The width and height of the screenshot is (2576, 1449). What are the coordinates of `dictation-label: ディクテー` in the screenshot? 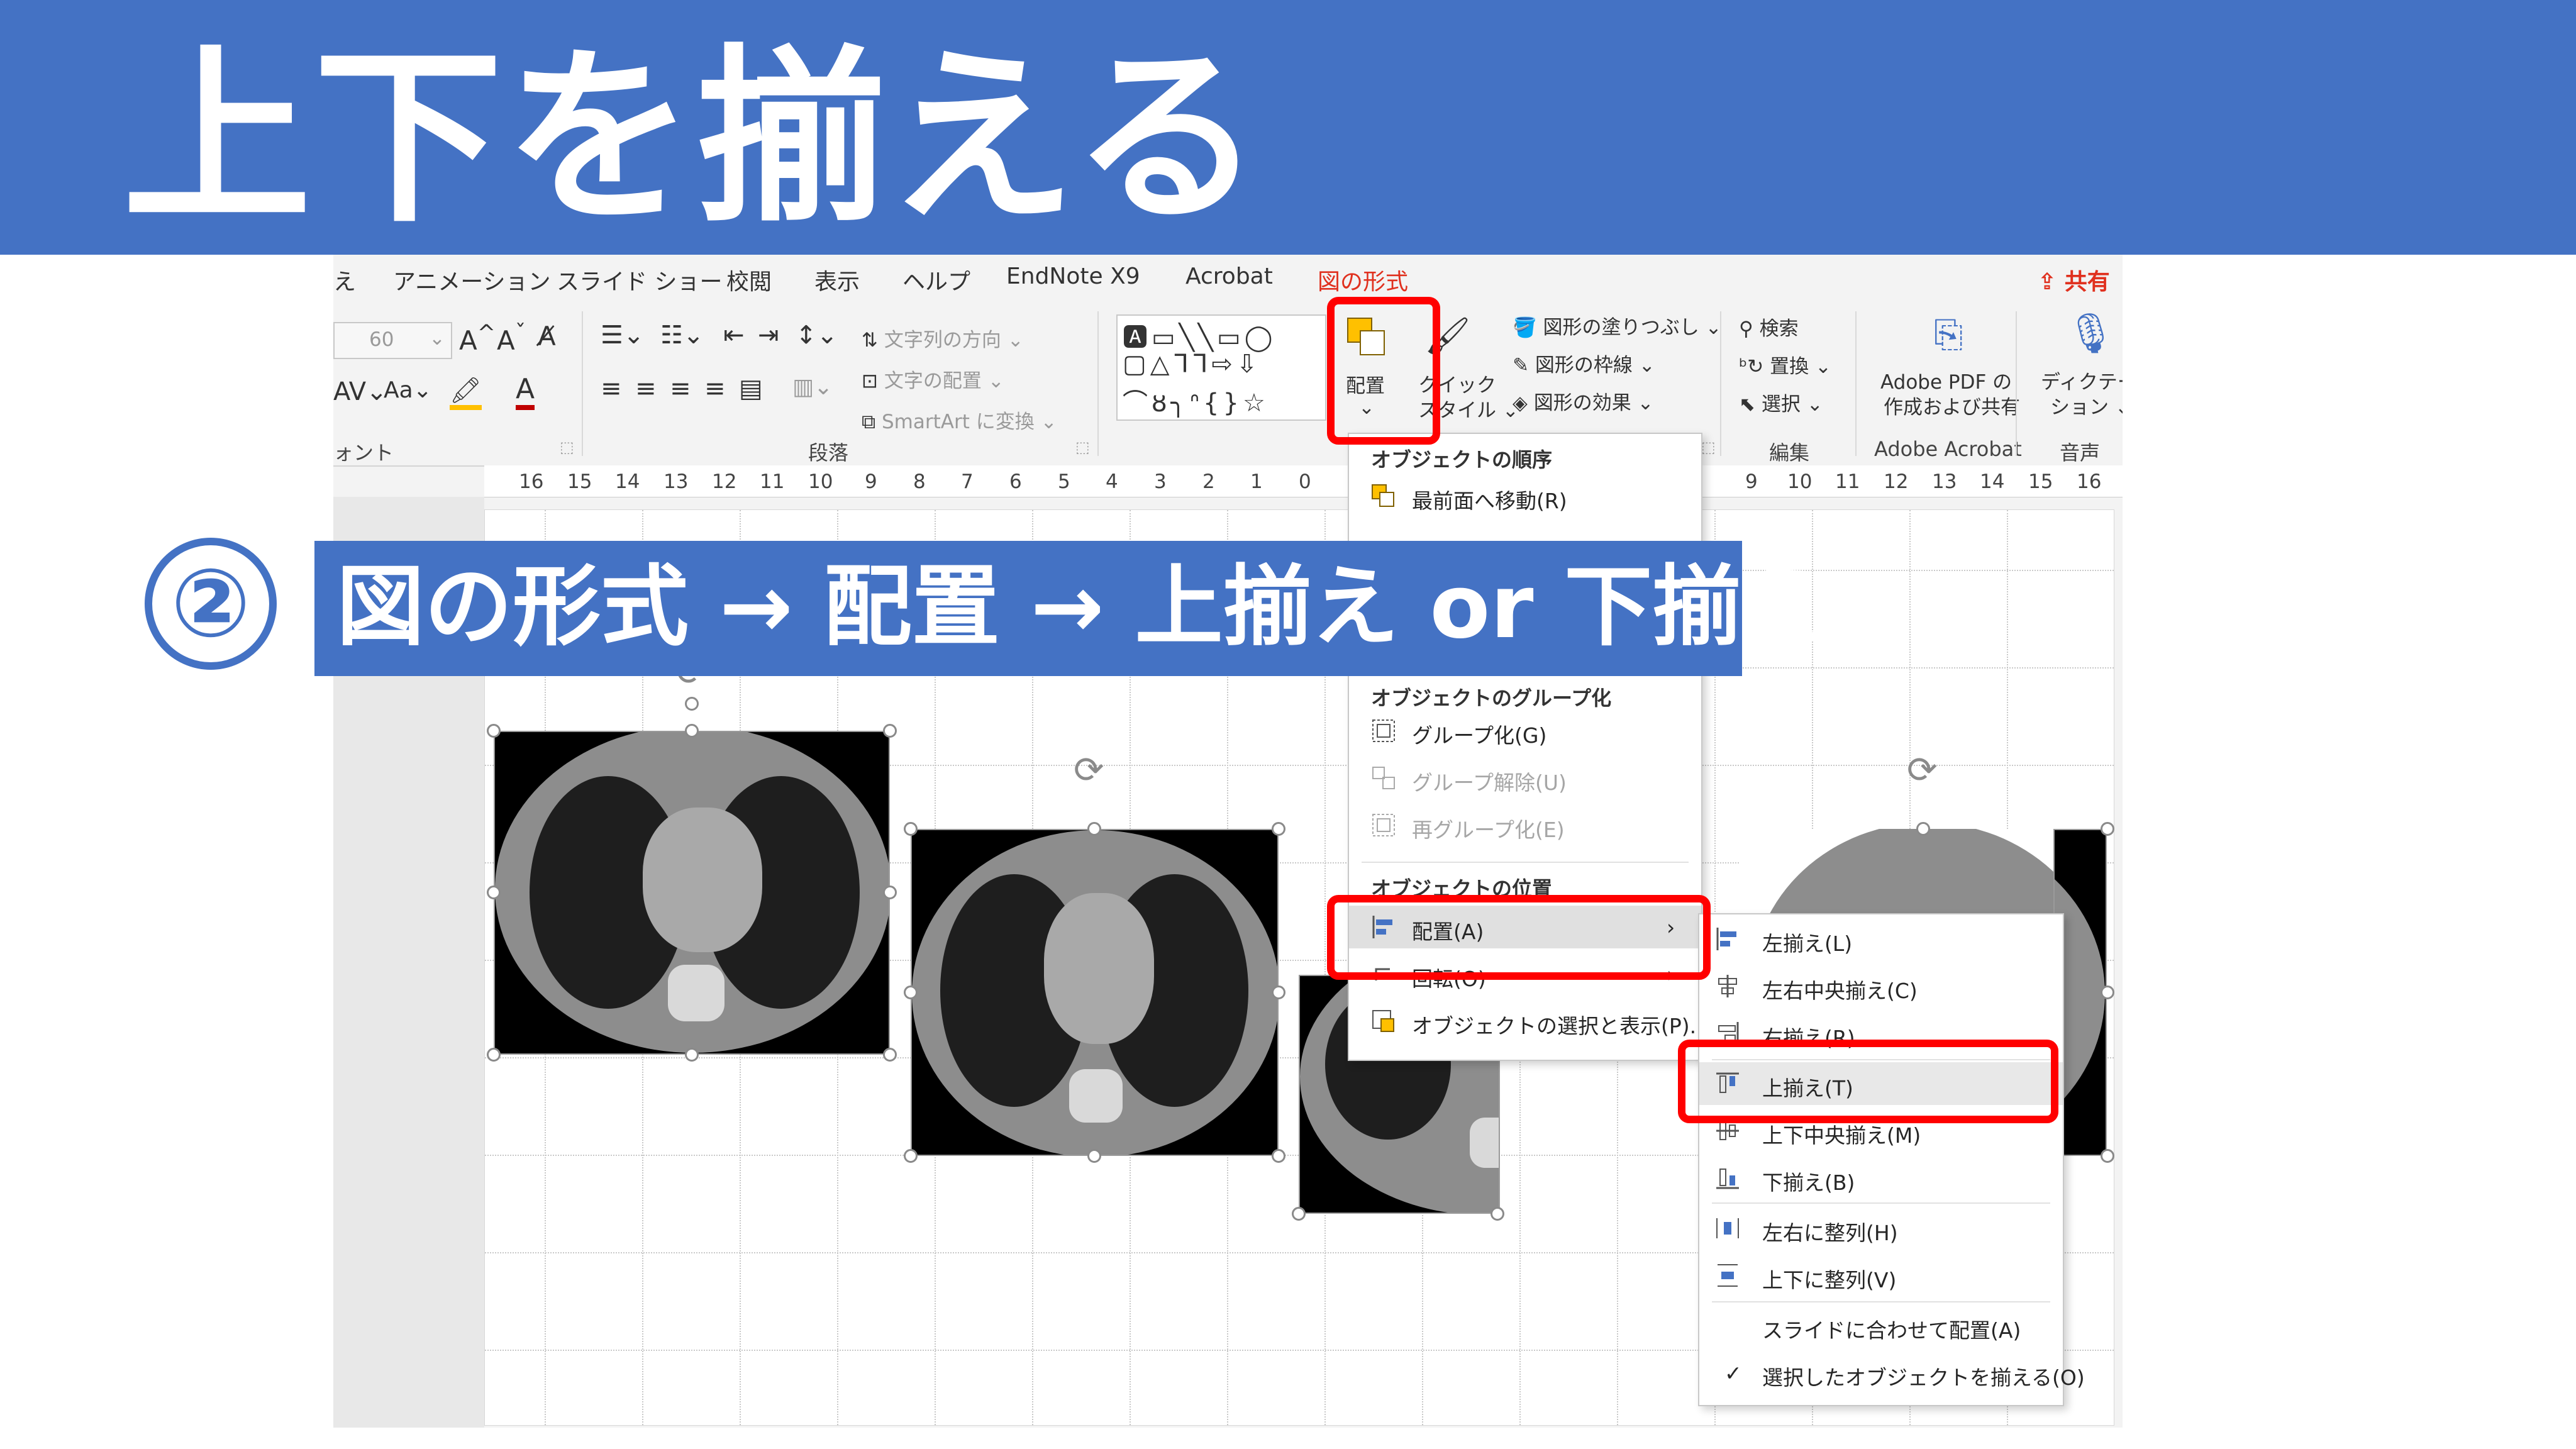 It's located at (2082, 380).